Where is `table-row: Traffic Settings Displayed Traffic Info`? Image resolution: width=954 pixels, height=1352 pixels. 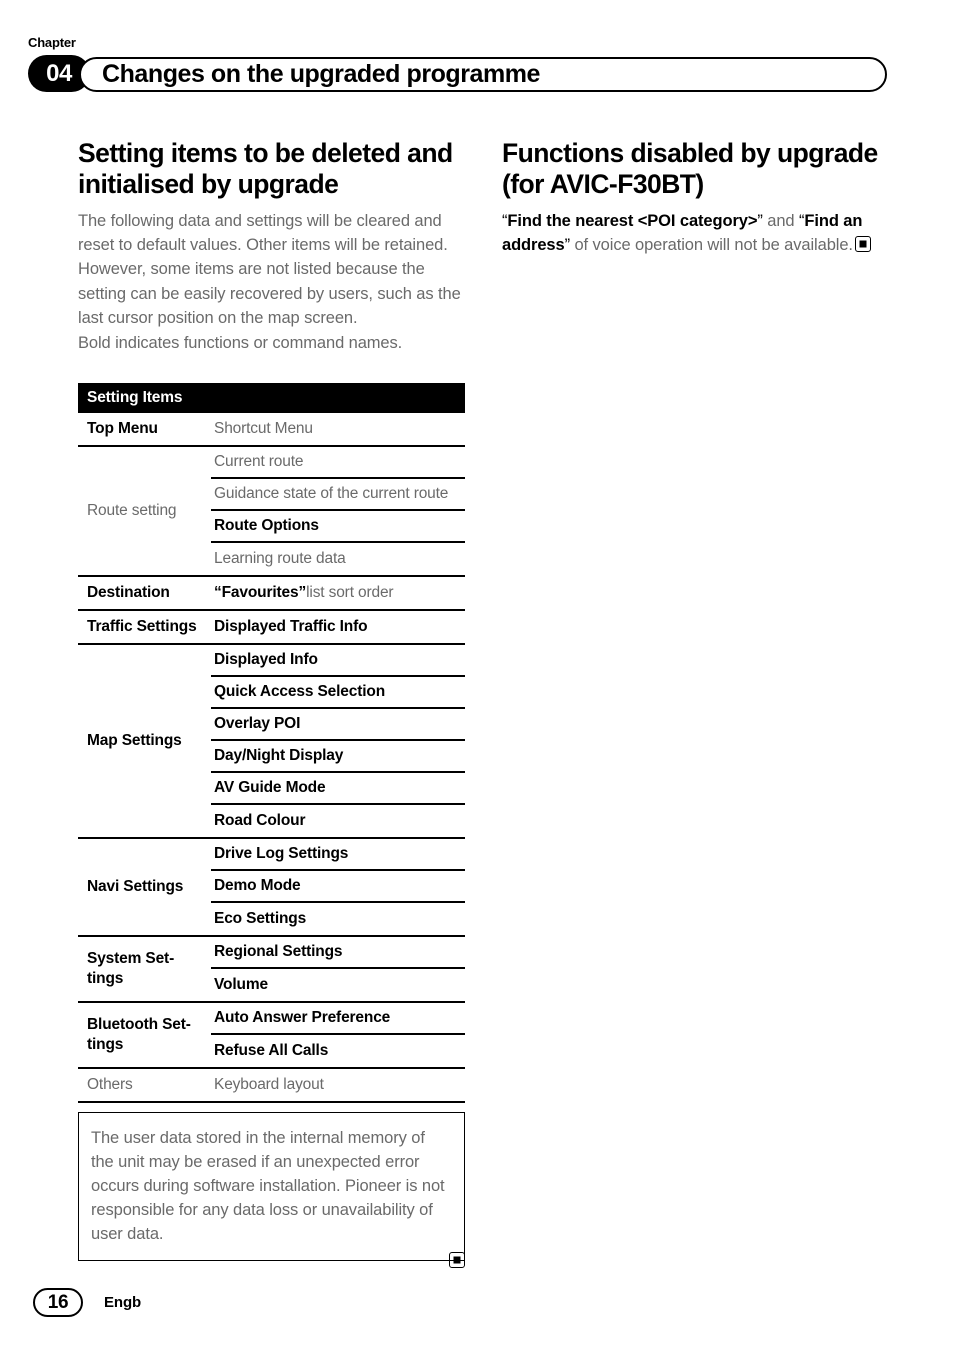 table-row: Traffic Settings Displayed Traffic Info is located at coordinates (271, 628).